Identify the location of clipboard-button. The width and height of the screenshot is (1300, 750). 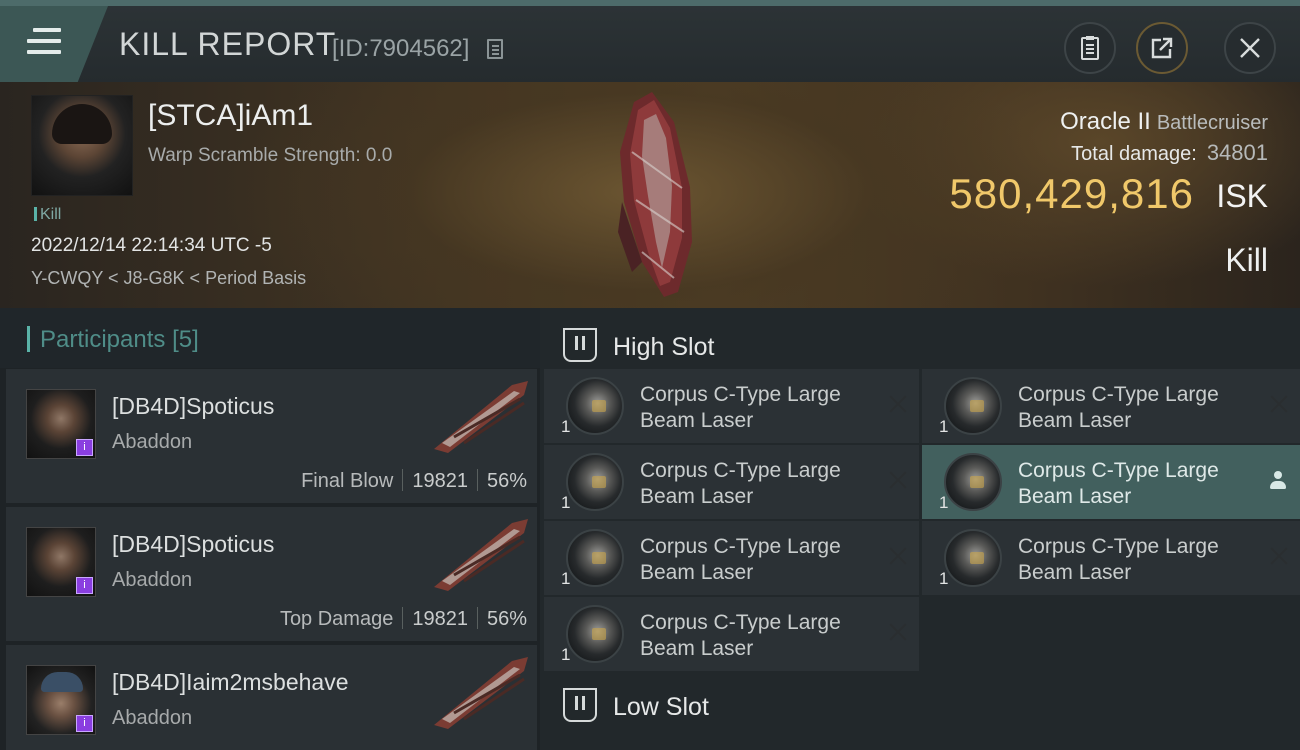
(1090, 48).